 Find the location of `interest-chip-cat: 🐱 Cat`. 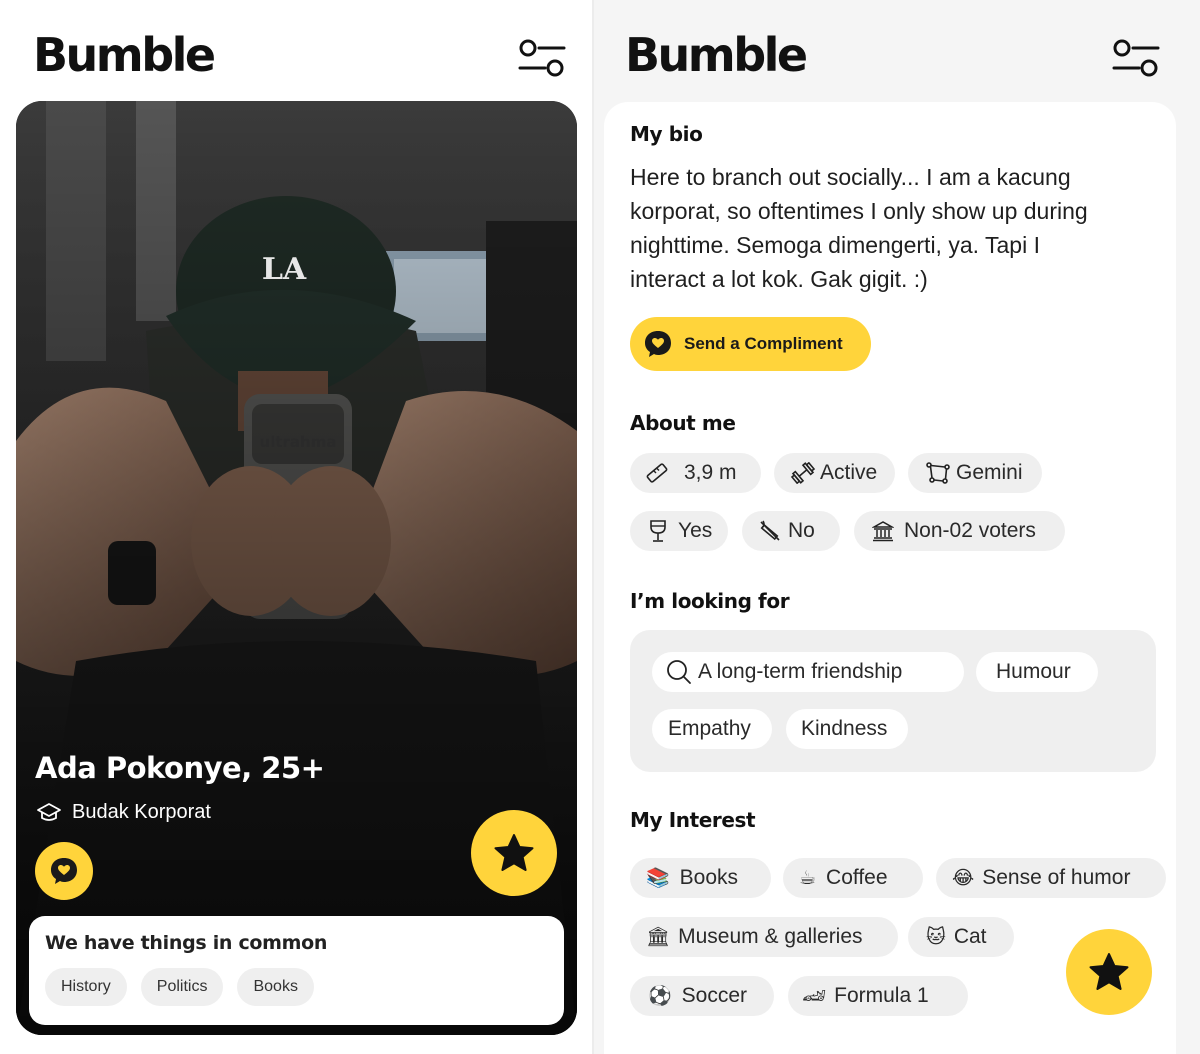

interest-chip-cat: 🐱 Cat is located at coordinates (961, 937).